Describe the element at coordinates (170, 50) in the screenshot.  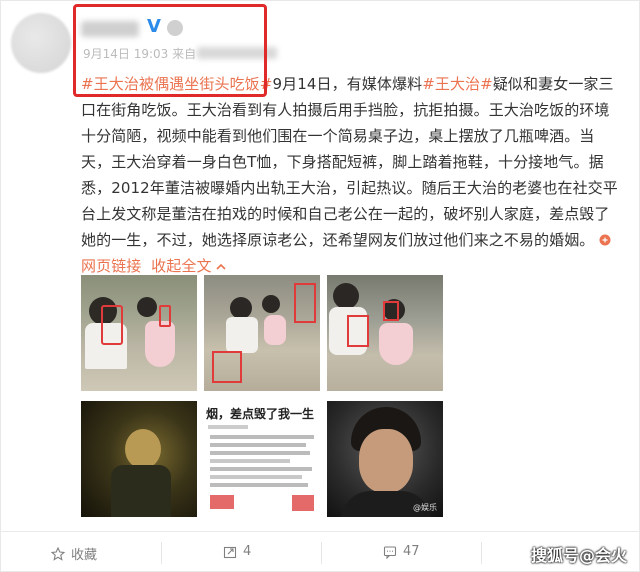
I see `highlight-box` at that location.